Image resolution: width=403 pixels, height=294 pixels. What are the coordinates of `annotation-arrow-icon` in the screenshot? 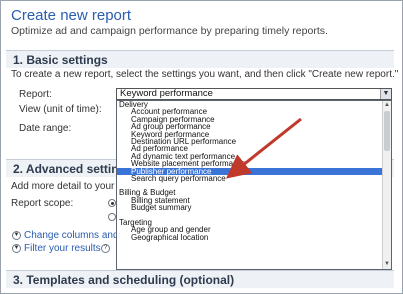 It's located at (263, 148).